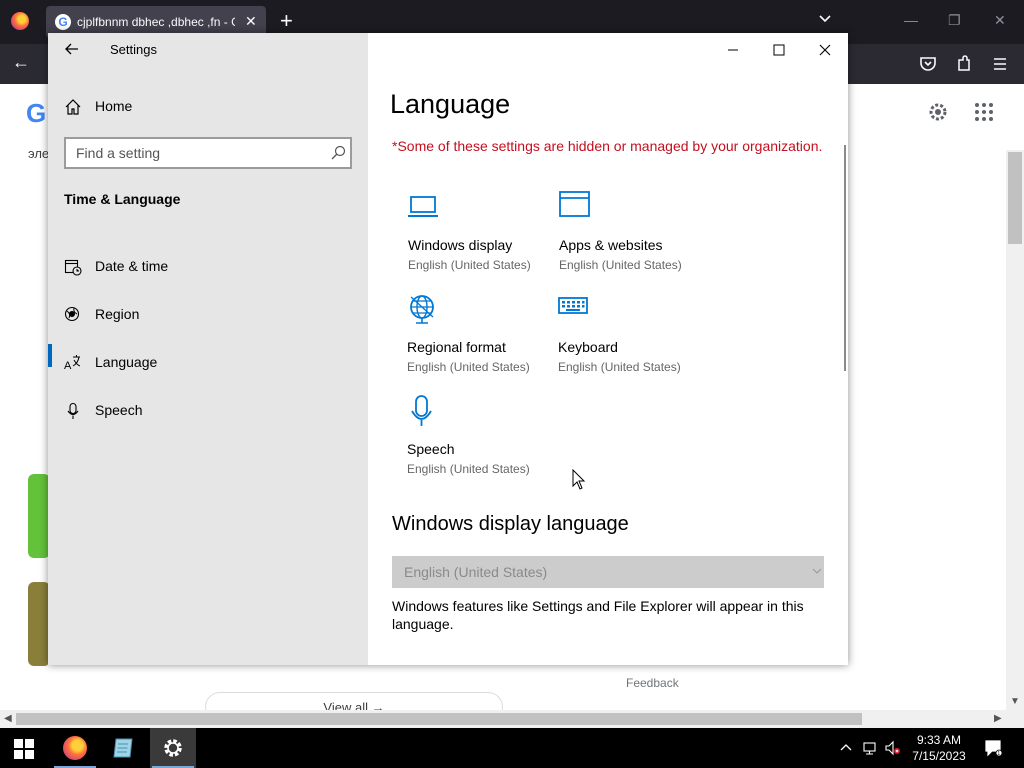  I want to click on sidebar-item-region: Region, so click(209, 315).